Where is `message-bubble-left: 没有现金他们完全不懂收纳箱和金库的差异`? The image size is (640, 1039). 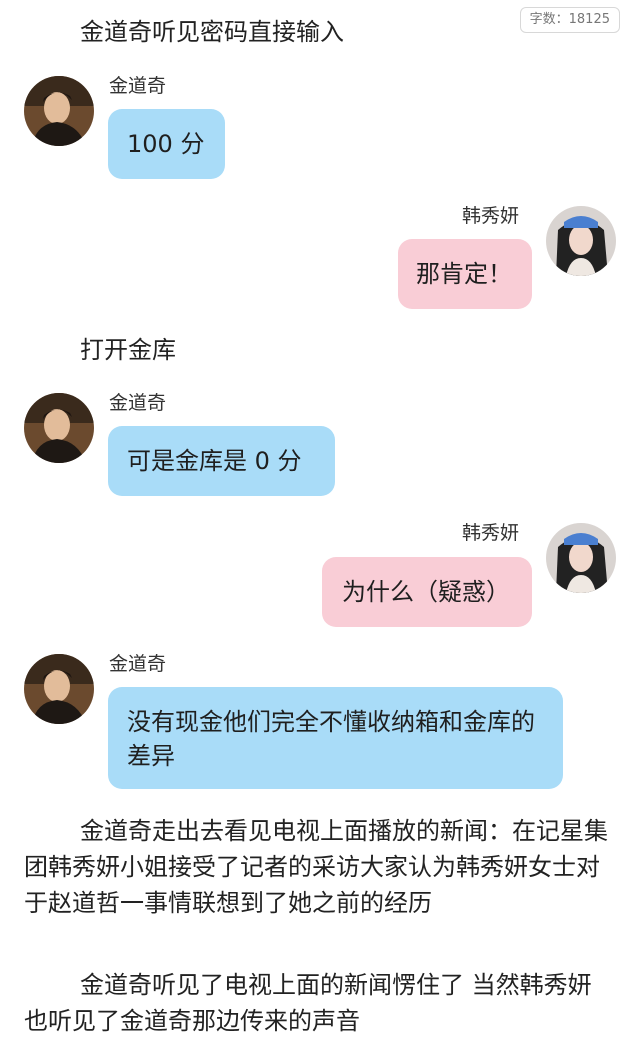
message-bubble-left: 没有现金他们完全不懂收纳箱和金库的差异 is located at coordinates (335, 738).